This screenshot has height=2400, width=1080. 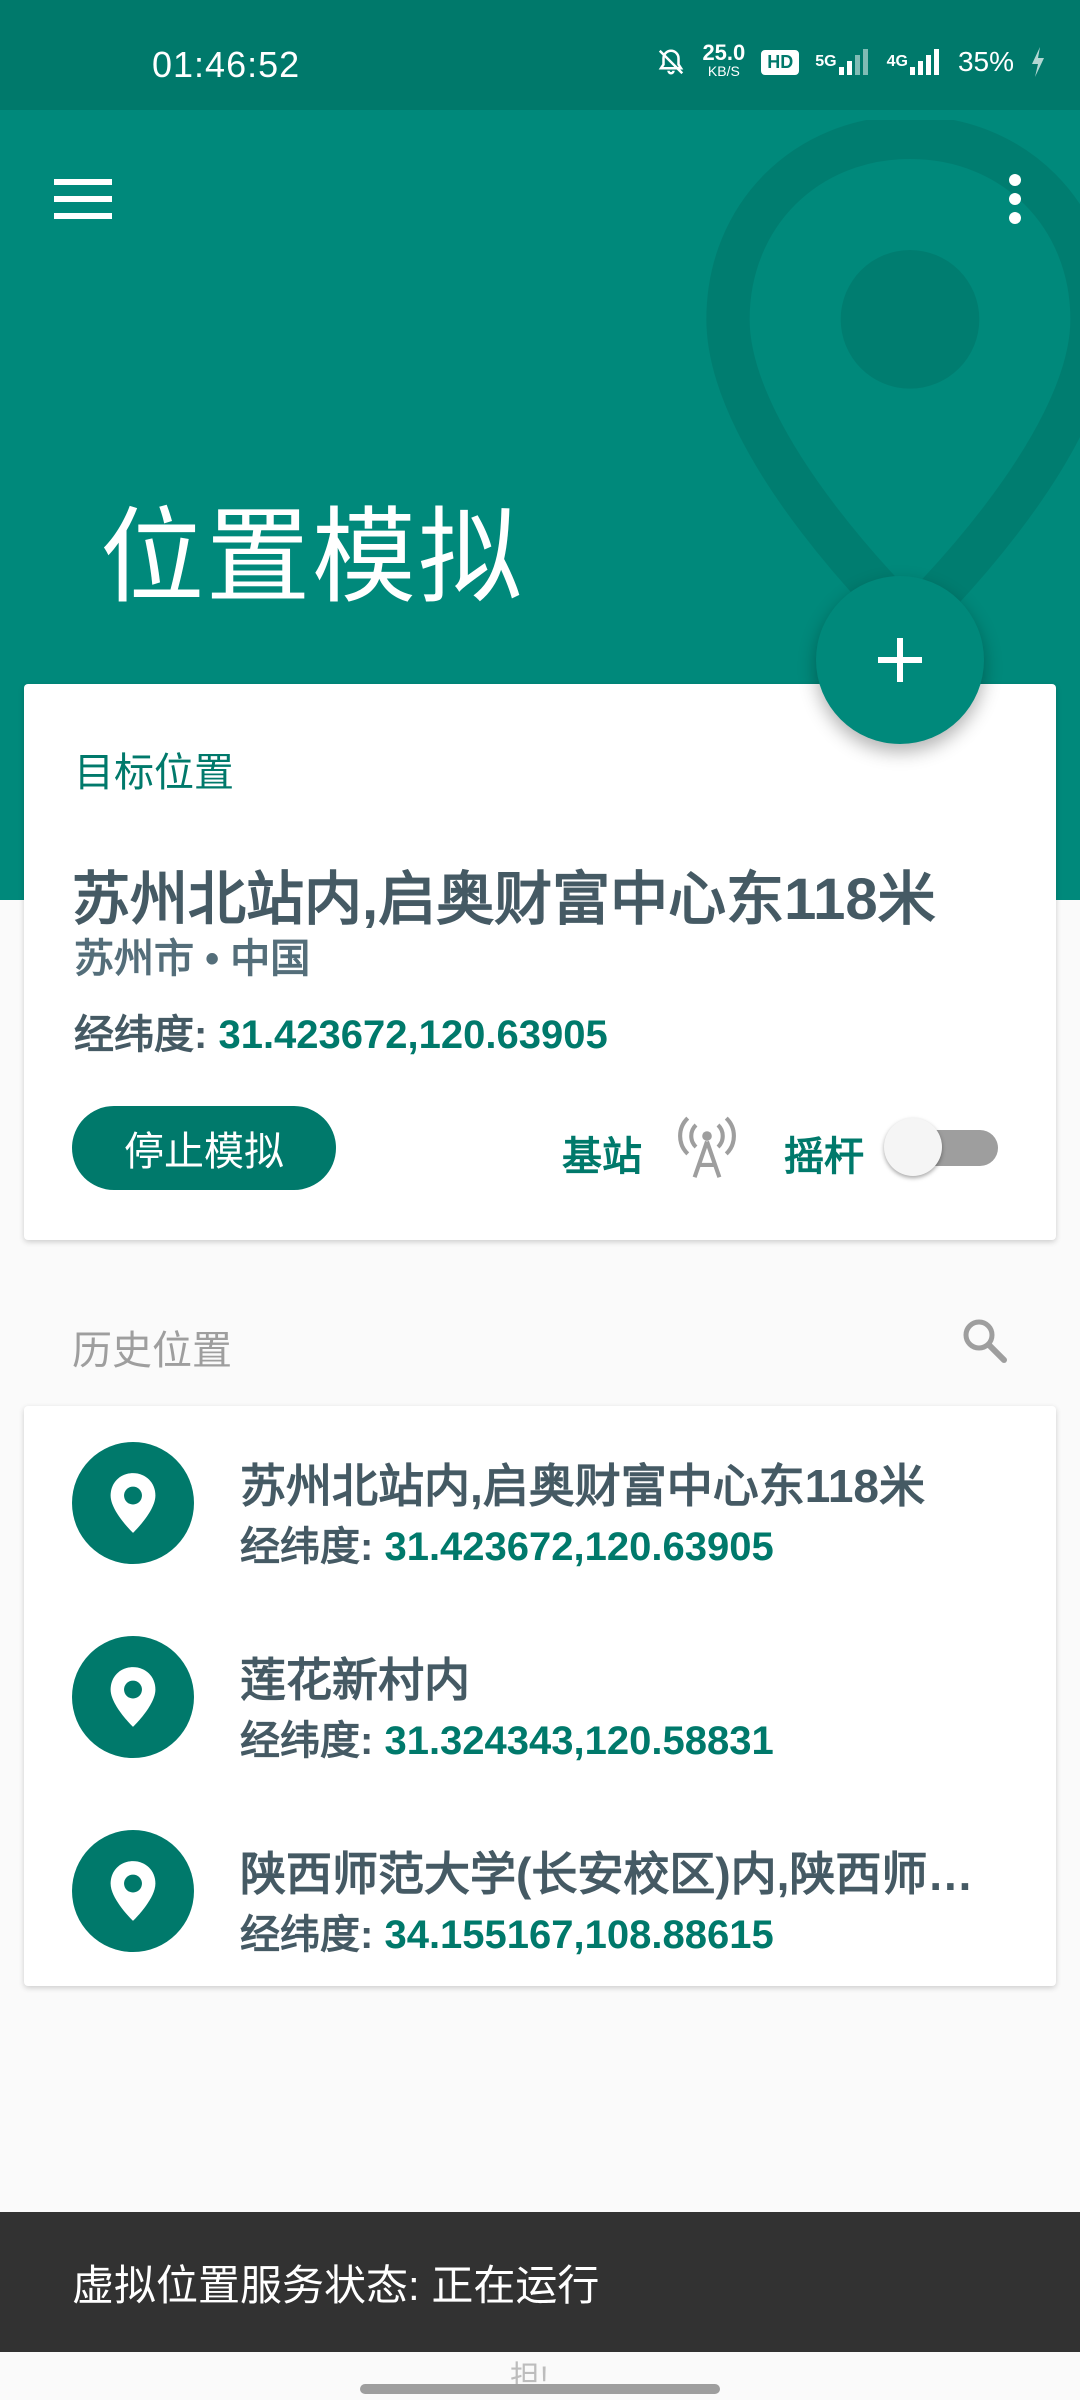 I want to click on sim1-label: 5G, so click(x=826, y=61).